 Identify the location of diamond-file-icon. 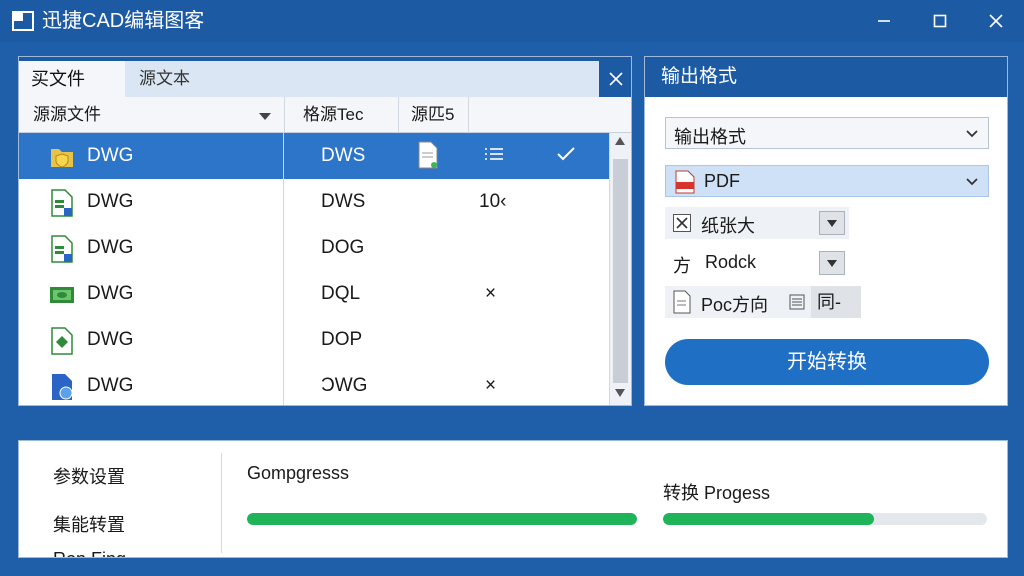
(62, 341).